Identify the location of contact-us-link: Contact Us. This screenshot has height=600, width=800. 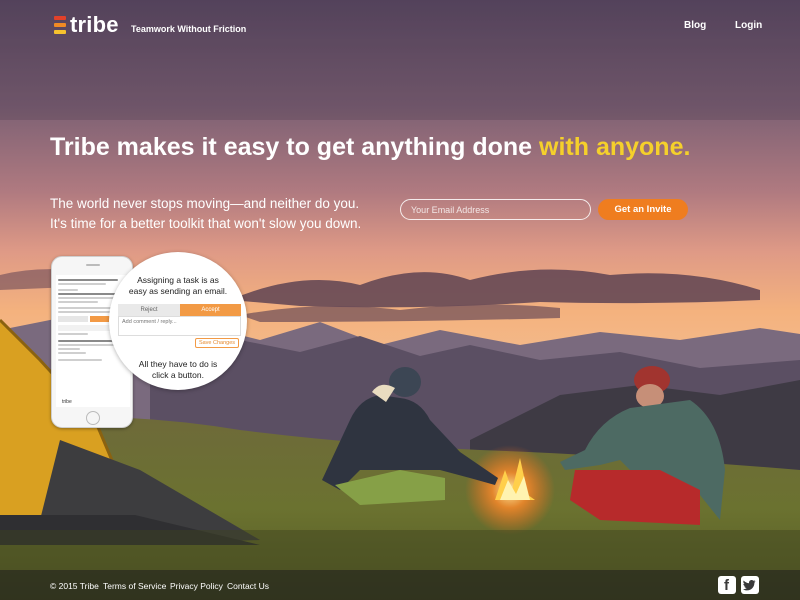
(248, 586).